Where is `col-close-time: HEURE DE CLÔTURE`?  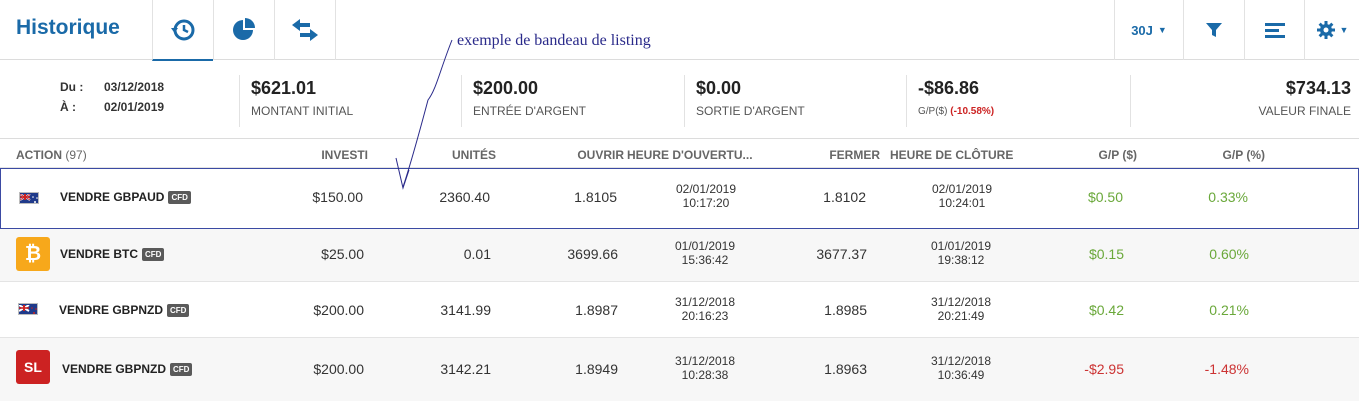
col-close-time: HEURE DE CLÔTURE is located at coordinates (951, 155).